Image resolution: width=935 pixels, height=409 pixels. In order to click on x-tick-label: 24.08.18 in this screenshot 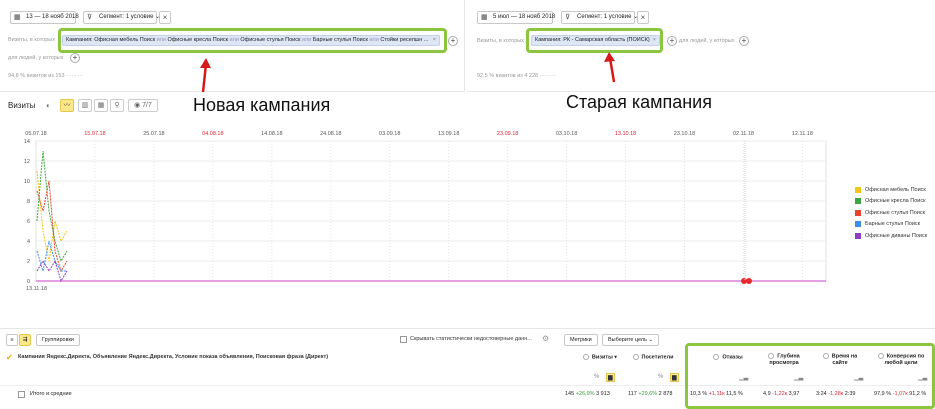, I will do `click(330, 134)`.